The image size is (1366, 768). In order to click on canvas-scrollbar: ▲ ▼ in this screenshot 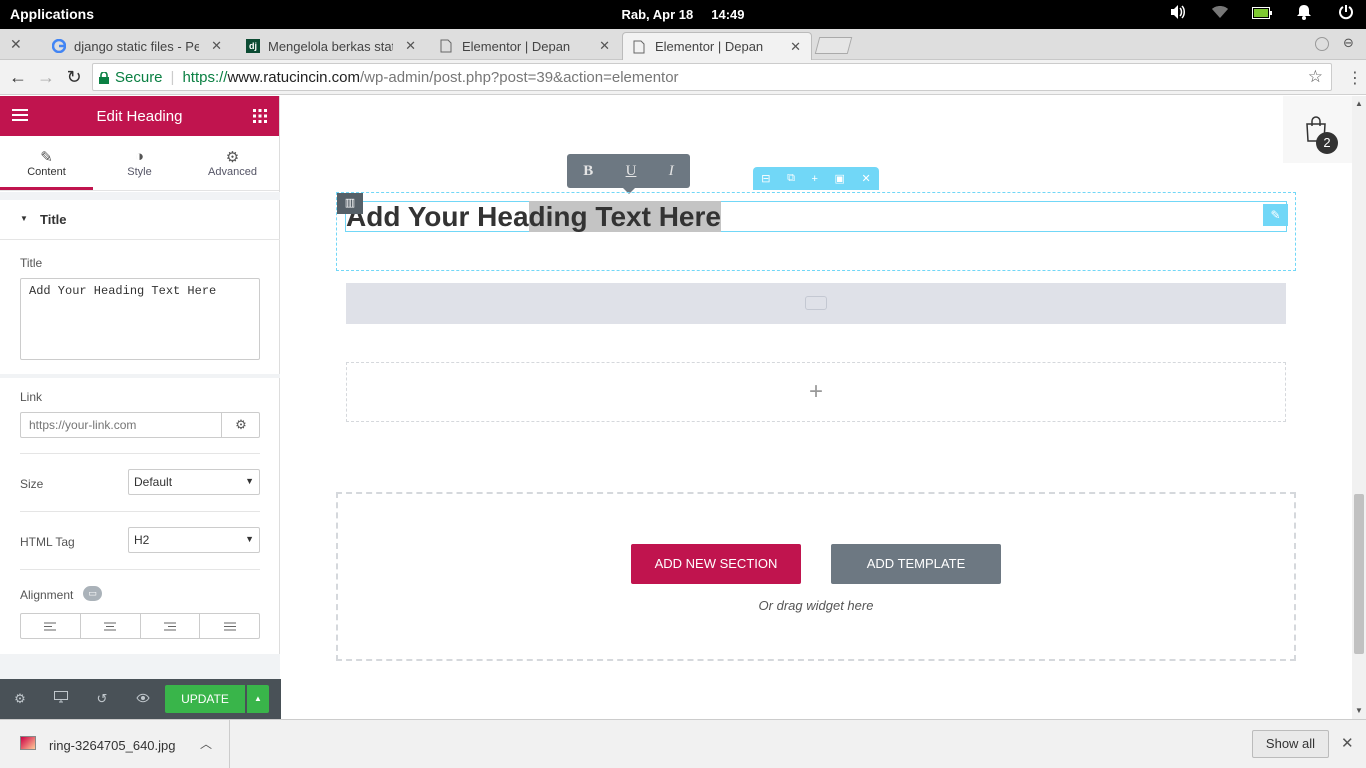, I will do `click(1359, 407)`.